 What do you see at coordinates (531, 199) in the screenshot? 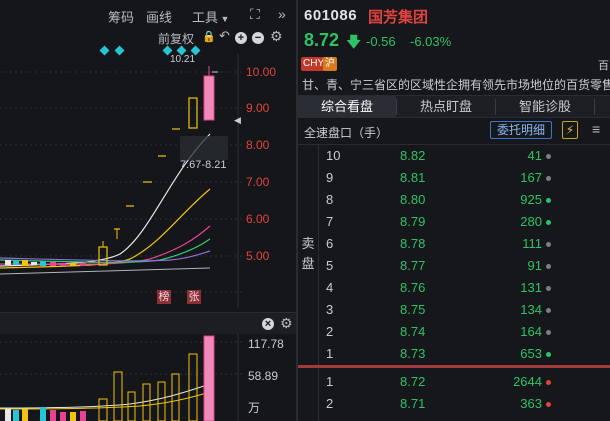
I see `order-quantity: 925` at bounding box center [531, 199].